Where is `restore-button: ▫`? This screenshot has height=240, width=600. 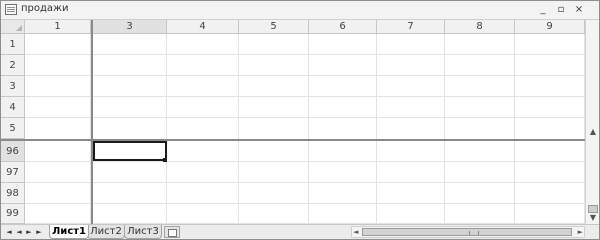
restore-button: ▫ is located at coordinates (561, 9).